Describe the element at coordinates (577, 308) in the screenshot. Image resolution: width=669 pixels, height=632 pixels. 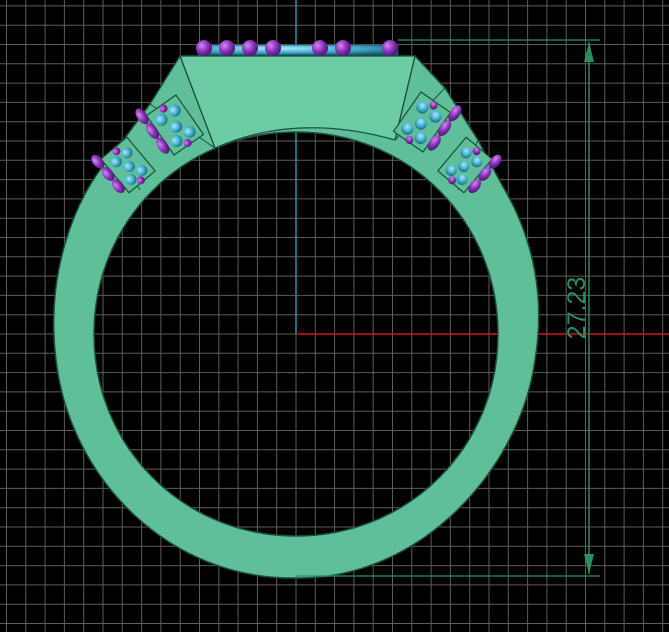
I see `dimension-value: 27.23` at that location.